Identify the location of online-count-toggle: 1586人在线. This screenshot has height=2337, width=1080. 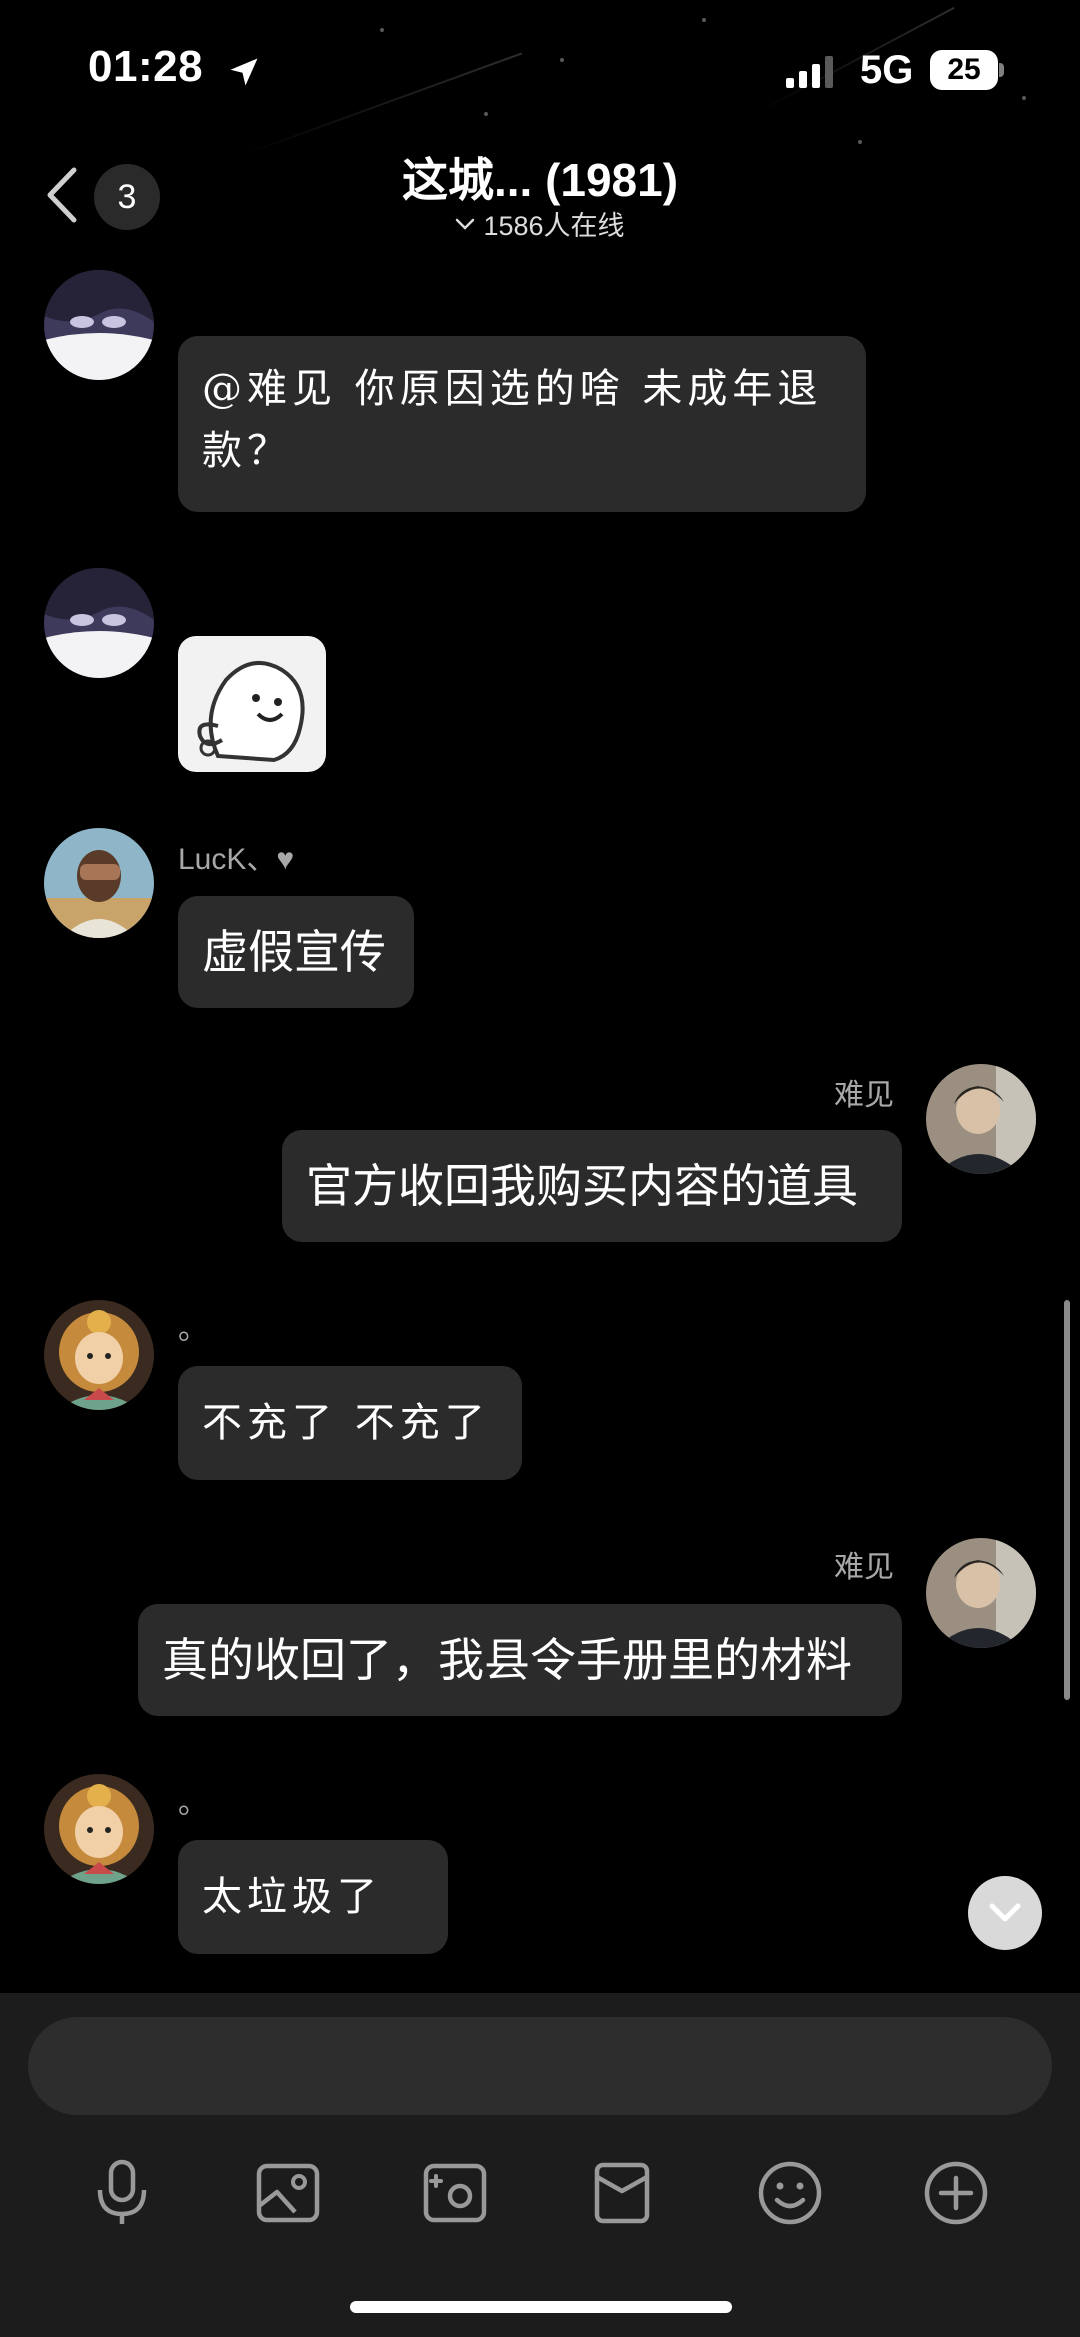
(540, 223).